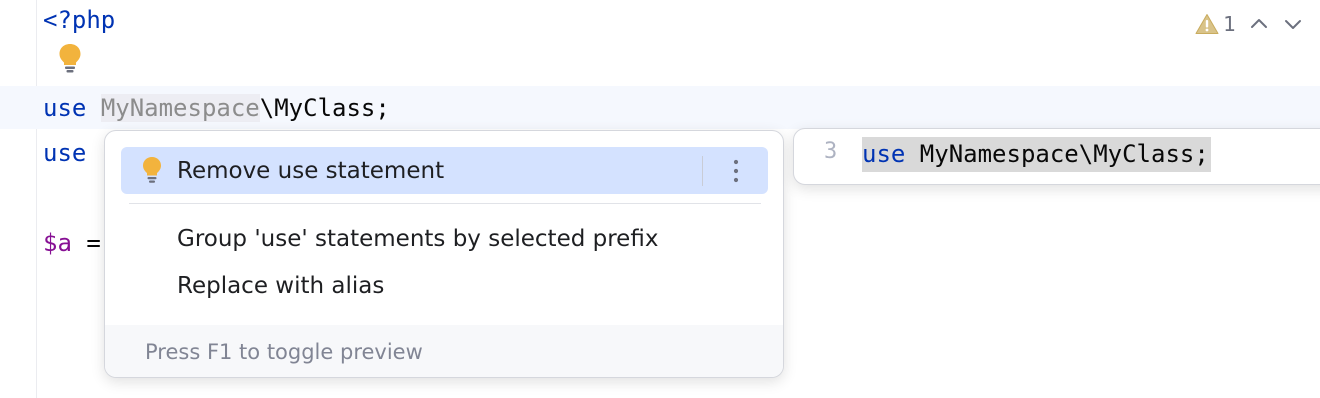  I want to click on code-line-assignment: $a =, so click(72, 243).